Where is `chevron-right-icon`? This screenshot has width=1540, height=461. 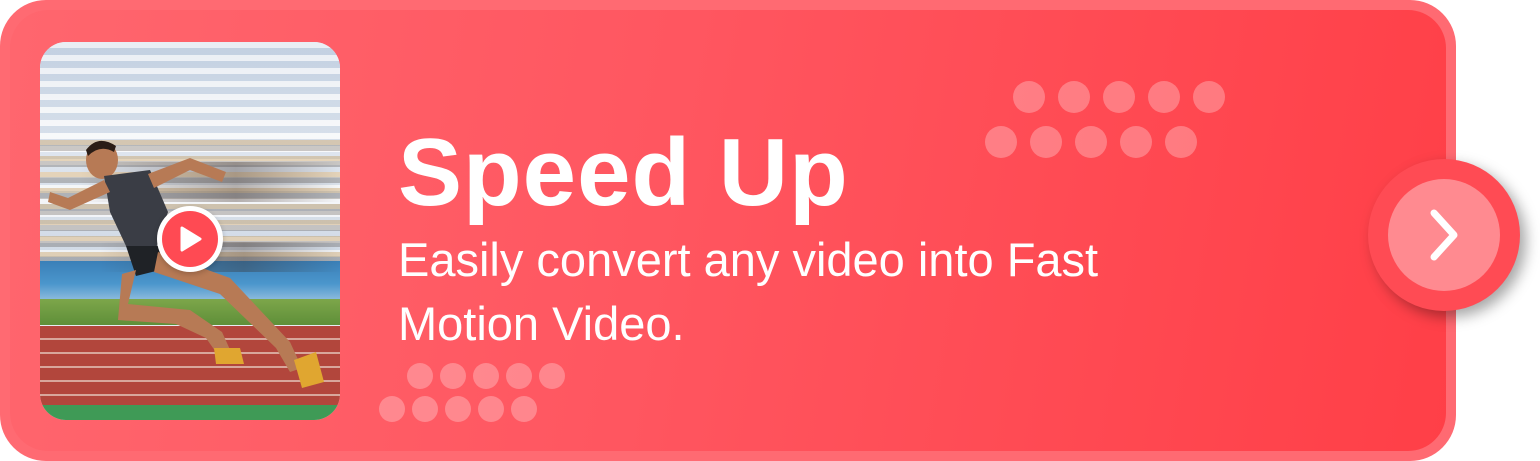 chevron-right-icon is located at coordinates (1444, 235).